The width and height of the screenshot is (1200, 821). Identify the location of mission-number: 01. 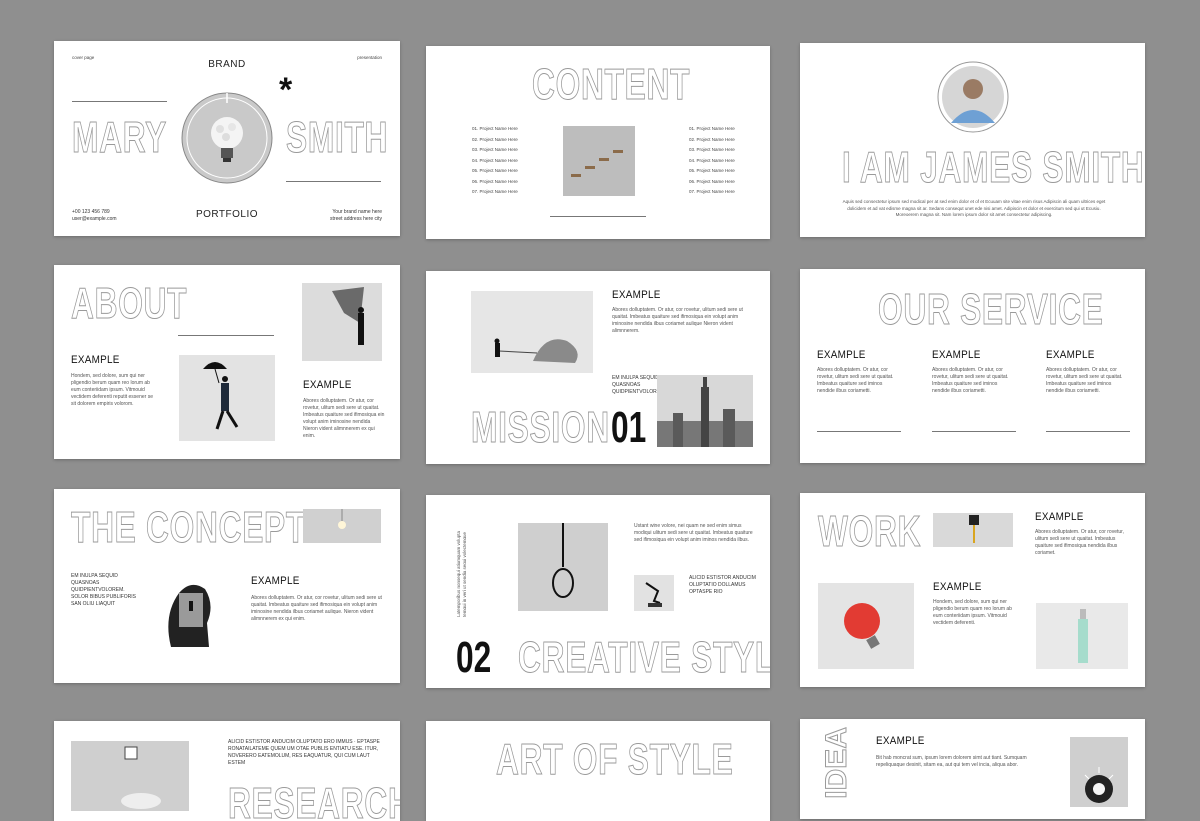
(629, 427).